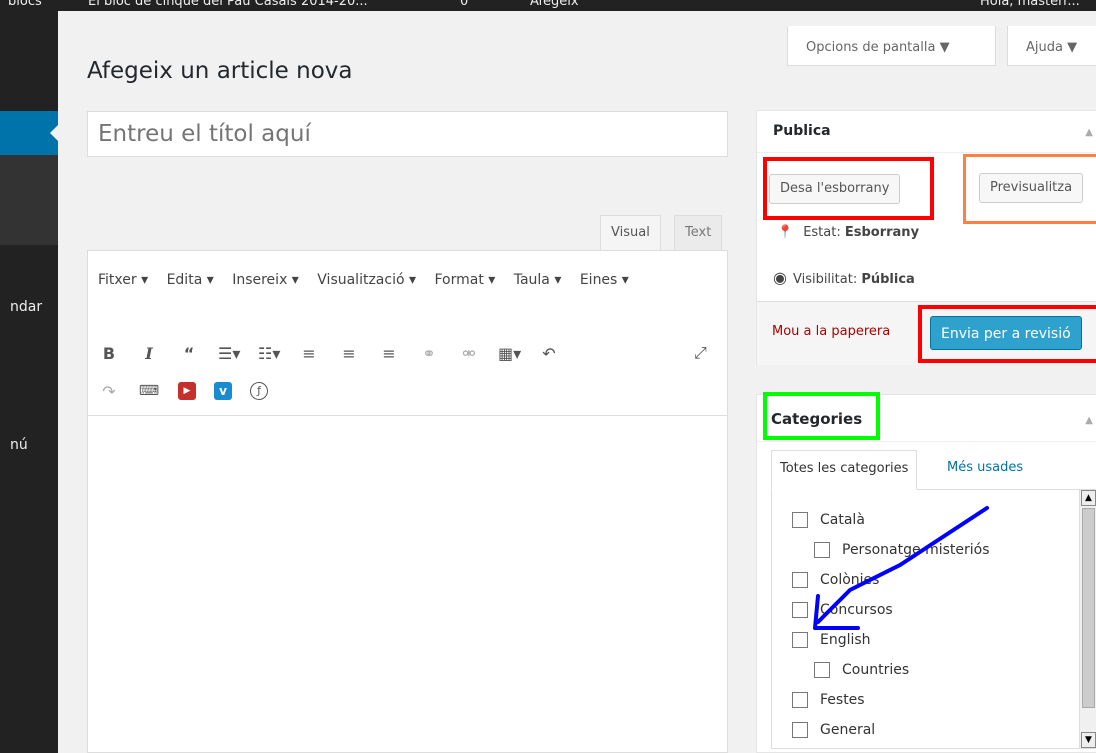  I want to click on category-scrollbar: ▲ ▼, so click(1087, 619).